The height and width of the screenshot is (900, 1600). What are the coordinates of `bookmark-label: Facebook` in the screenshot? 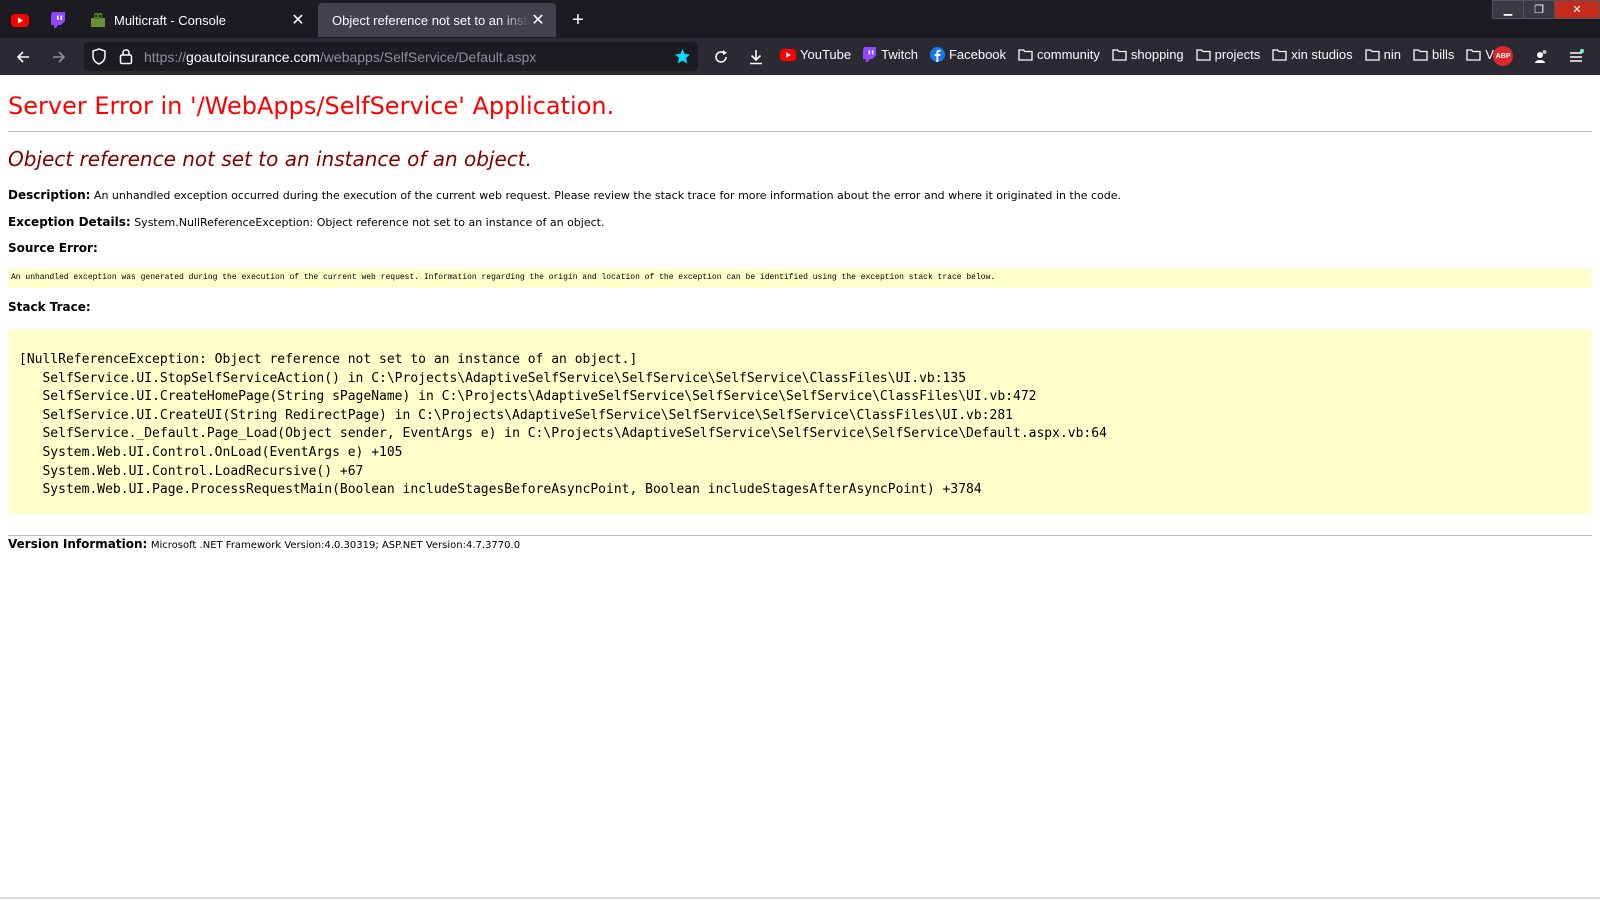 It's located at (977, 54).